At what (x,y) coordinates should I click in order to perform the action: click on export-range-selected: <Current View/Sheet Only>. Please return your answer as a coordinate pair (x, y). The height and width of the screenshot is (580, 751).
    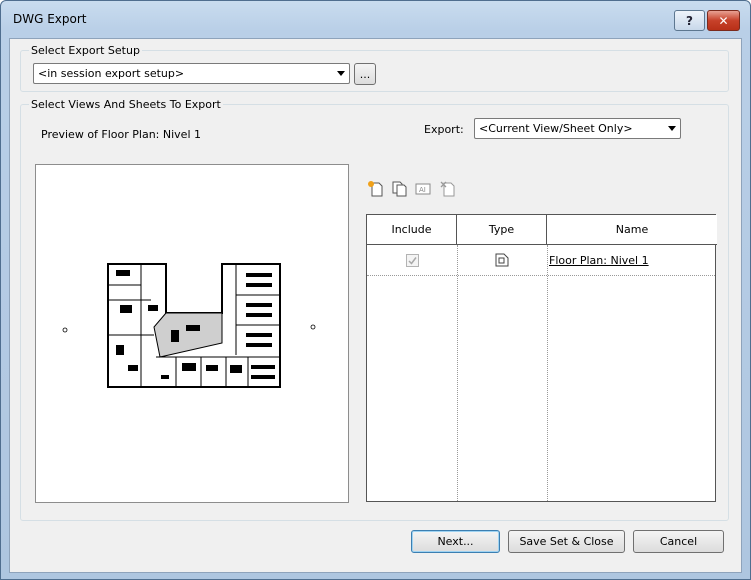
    Looking at the image, I should click on (556, 128).